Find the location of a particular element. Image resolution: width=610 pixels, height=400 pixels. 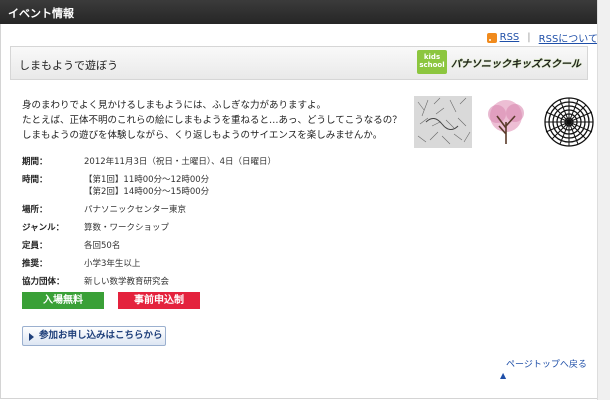

rss-links: RSS | RSSについて is located at coordinates (542, 37).